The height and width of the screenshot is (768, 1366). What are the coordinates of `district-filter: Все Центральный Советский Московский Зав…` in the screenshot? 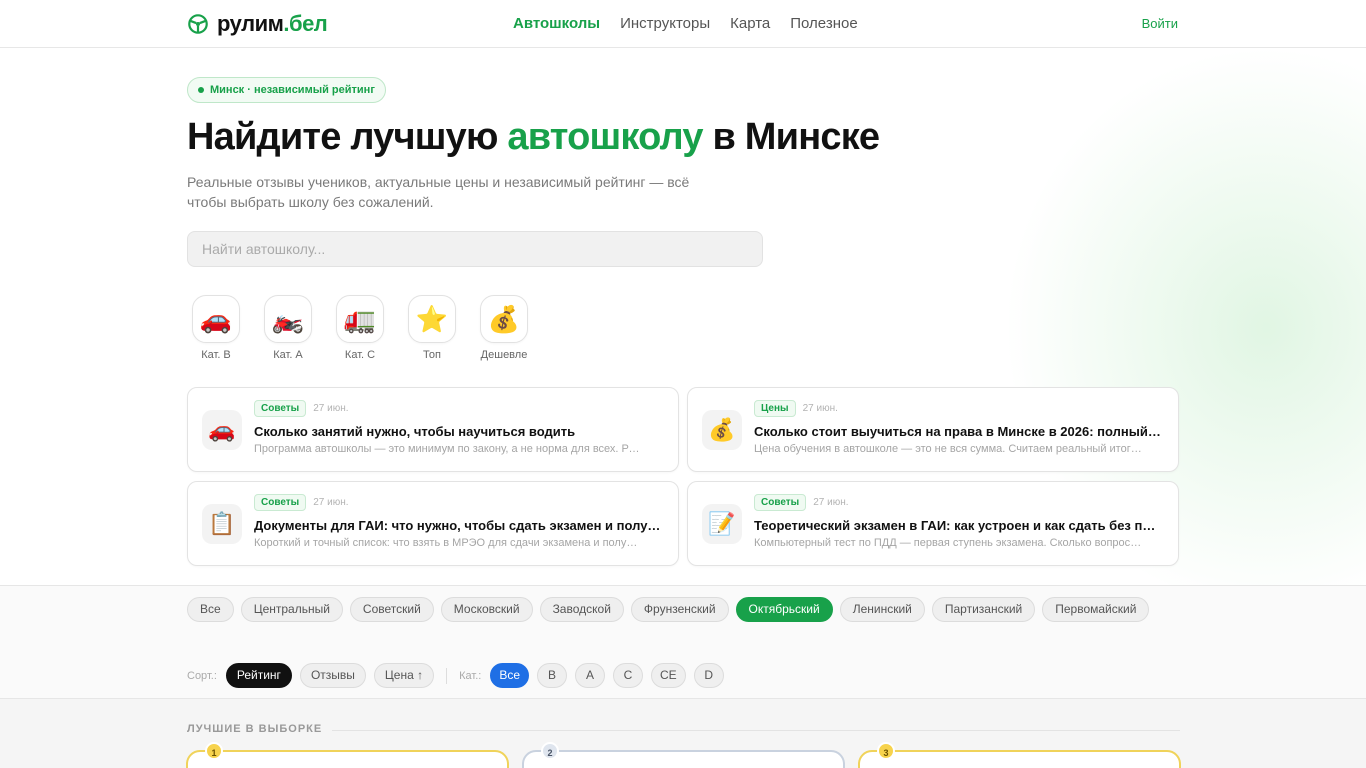 It's located at (687, 609).